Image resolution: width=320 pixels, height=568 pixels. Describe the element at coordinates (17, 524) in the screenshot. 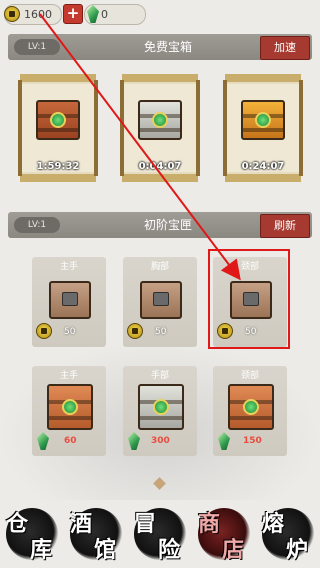

I see `nav-char: 仓` at that location.